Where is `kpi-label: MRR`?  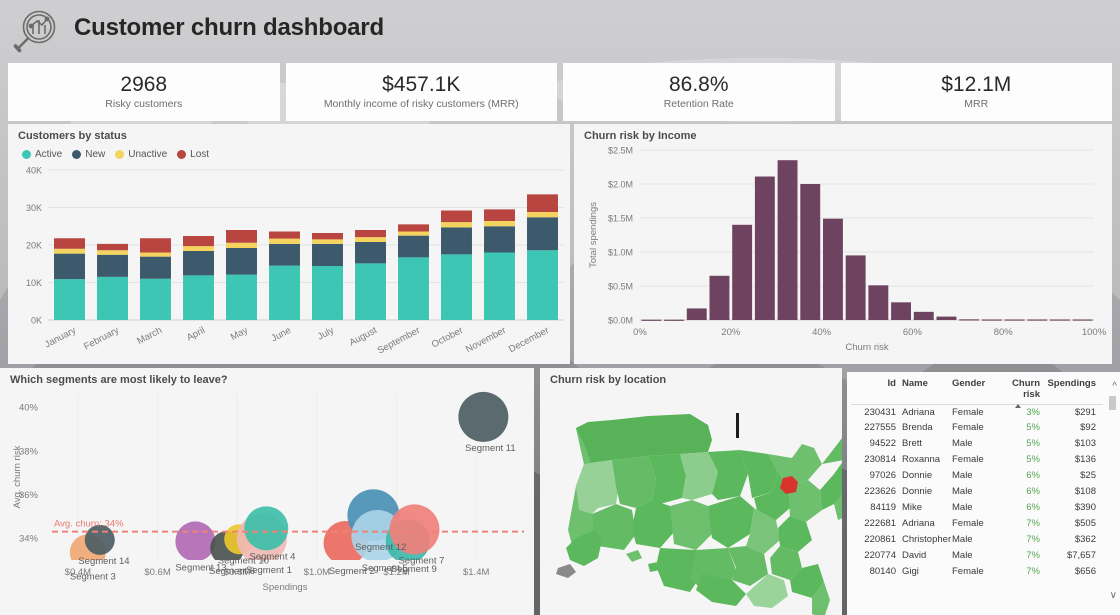 kpi-label: MRR is located at coordinates (976, 104).